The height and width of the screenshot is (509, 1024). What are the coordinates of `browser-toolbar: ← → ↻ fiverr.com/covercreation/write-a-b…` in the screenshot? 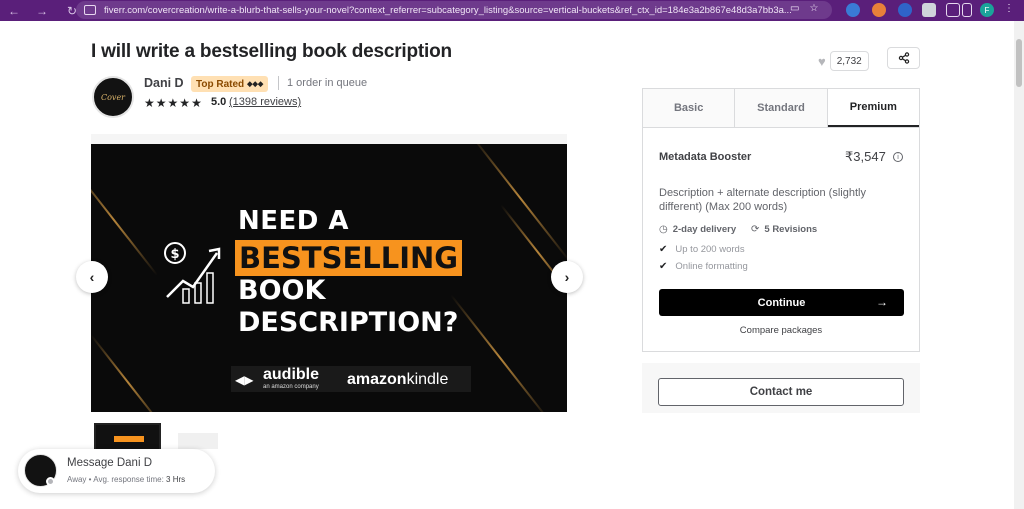 It's located at (512, 10).